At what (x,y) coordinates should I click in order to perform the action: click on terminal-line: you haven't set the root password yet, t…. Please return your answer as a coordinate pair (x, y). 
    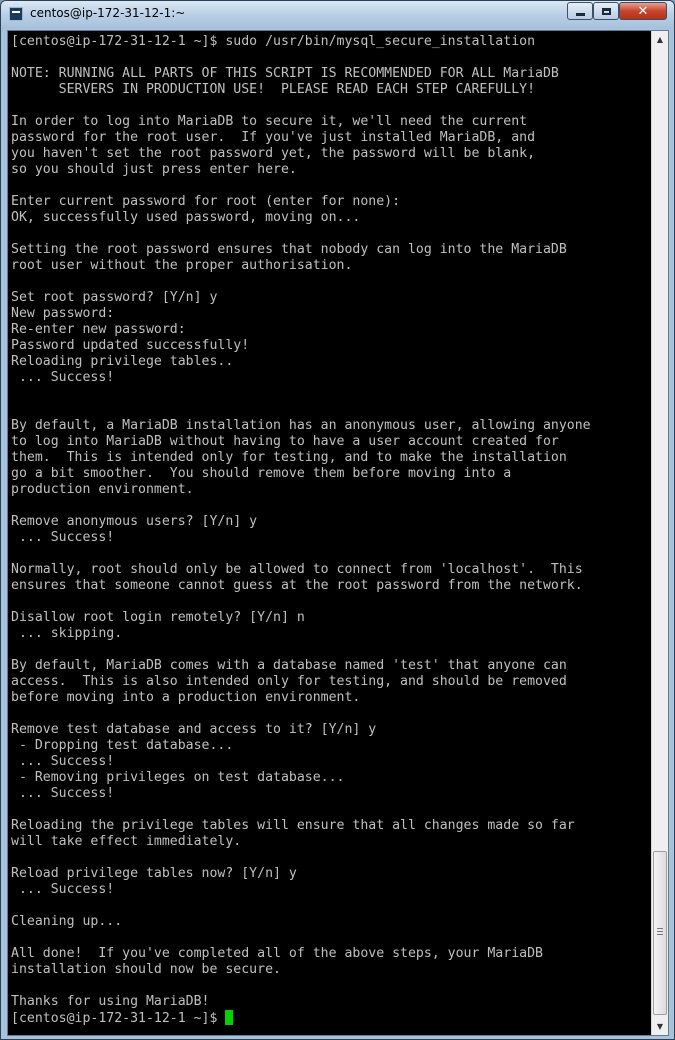
    Looking at the image, I should click on (273, 153).